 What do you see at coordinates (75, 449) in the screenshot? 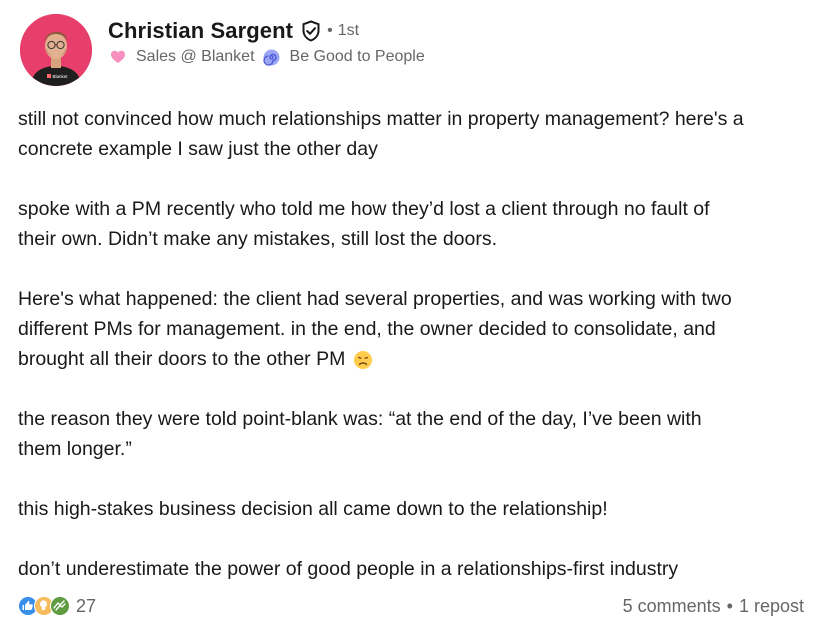
I see `post-line: them longer.”` at bounding box center [75, 449].